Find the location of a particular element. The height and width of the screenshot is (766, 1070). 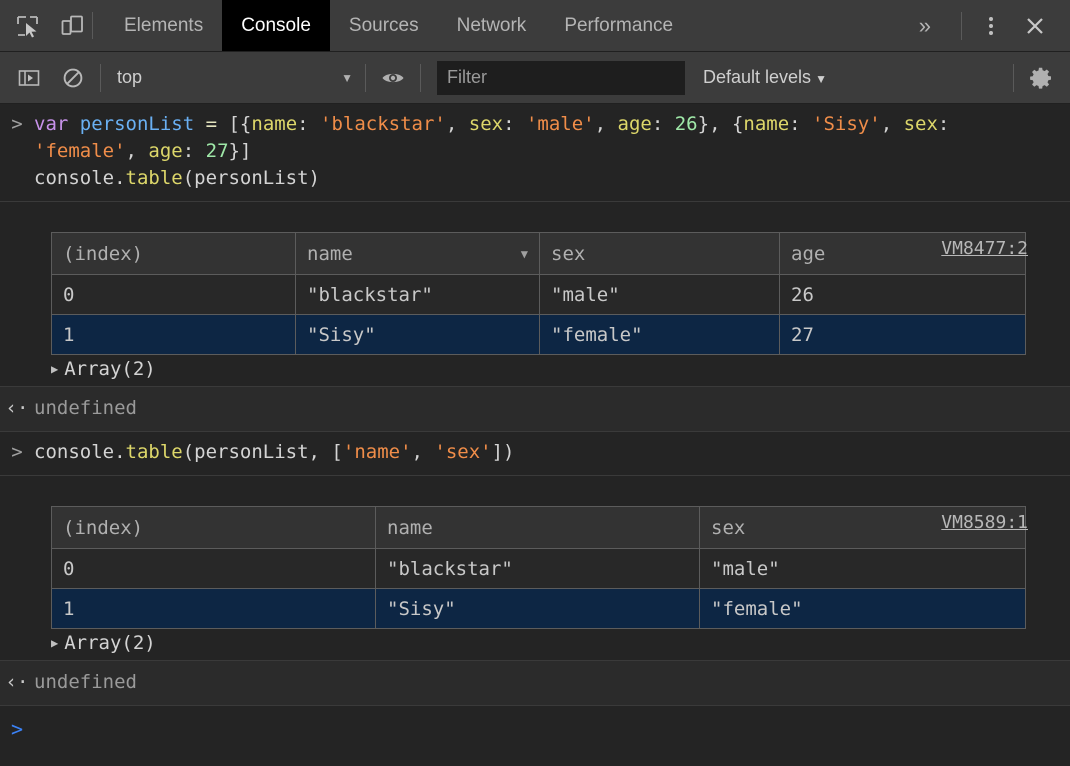

code-token: 26 is located at coordinates (686, 124).